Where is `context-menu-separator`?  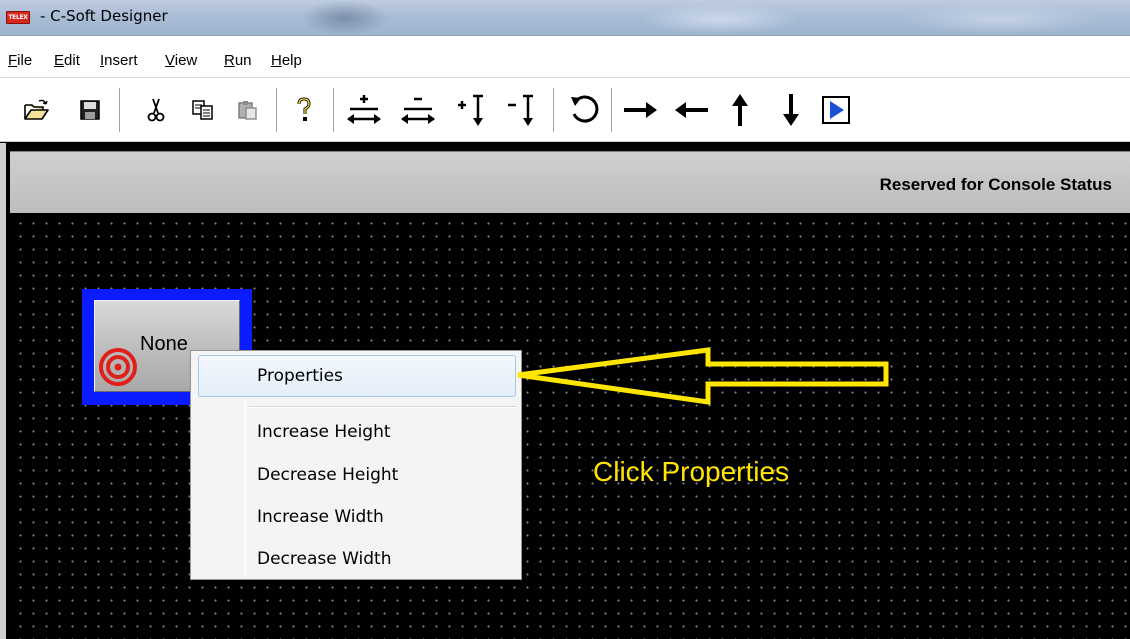 context-menu-separator is located at coordinates (383, 407).